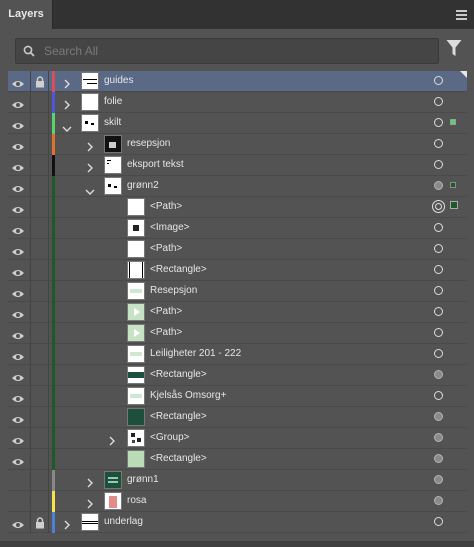 This screenshot has height=547, width=474. I want to click on layer-name: Kjelsås Omsorg+, so click(188, 396).